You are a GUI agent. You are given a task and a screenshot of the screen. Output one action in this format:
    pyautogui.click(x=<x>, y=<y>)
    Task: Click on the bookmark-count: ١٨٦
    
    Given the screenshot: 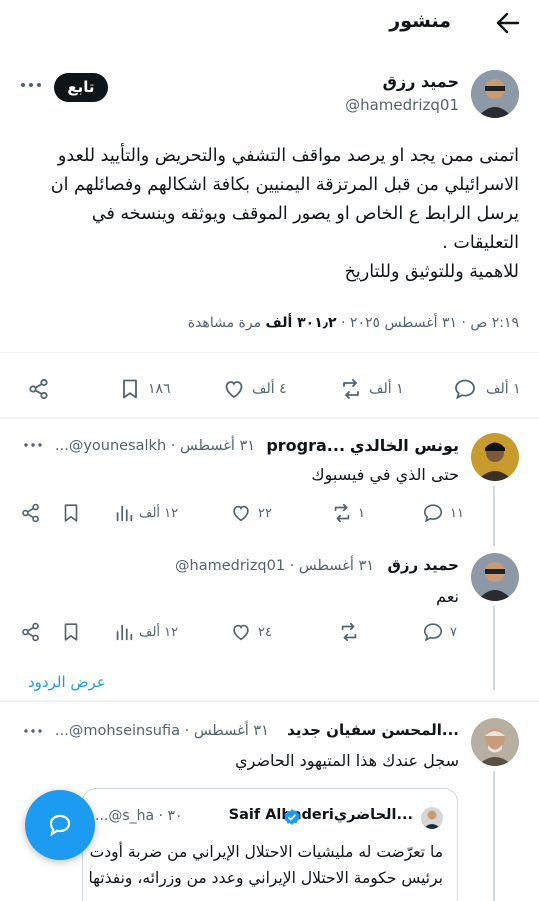 What is the action you would take?
    pyautogui.click(x=159, y=389)
    